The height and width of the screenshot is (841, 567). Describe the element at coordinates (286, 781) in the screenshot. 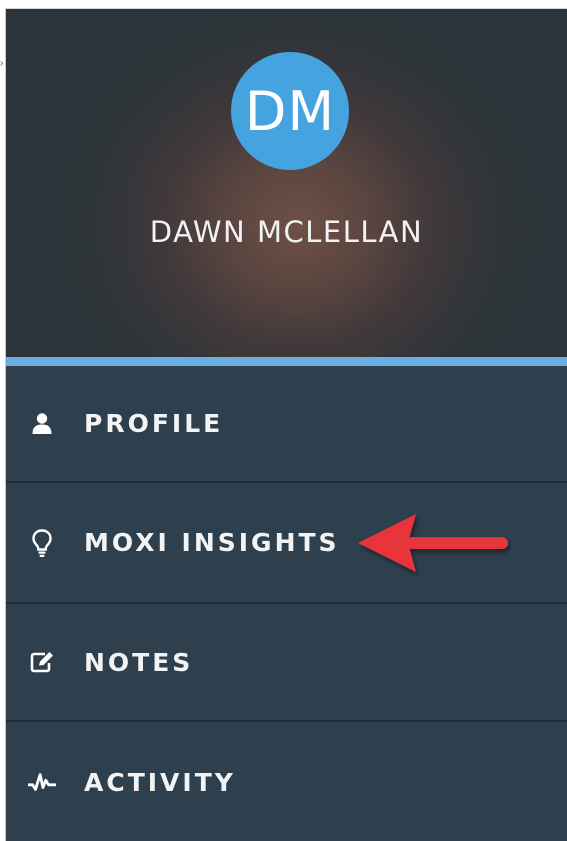

I see `menu-item-activity: ACTIVITY` at that location.